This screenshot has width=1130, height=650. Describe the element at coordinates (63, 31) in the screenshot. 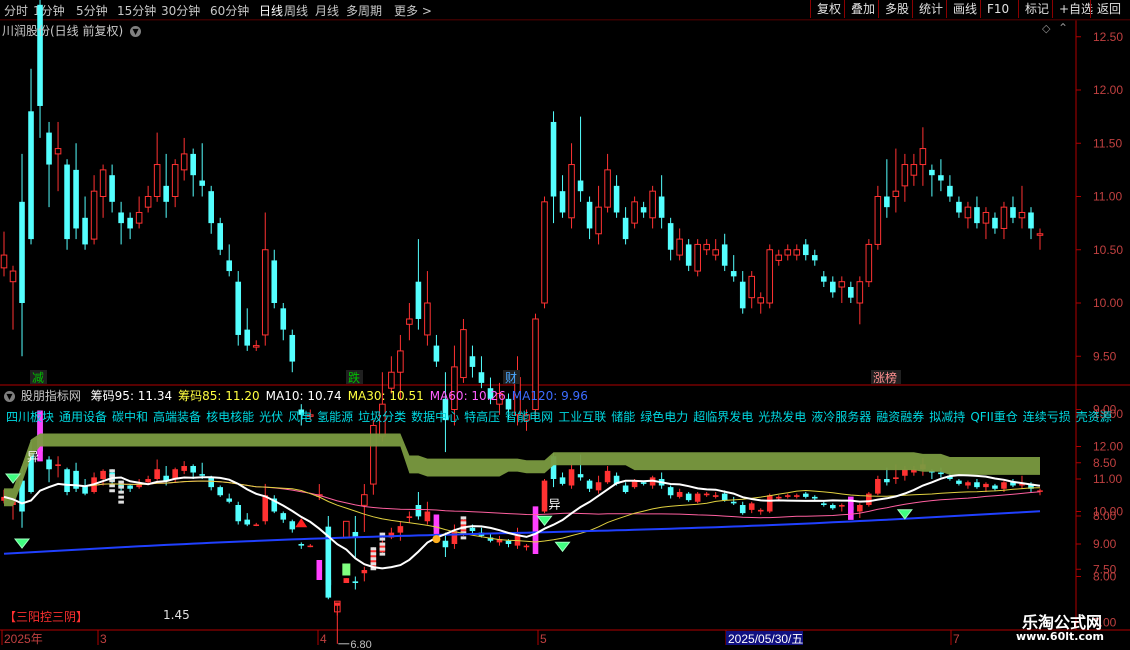

I see `stock-title: 川润股份(日线 前复权)` at that location.